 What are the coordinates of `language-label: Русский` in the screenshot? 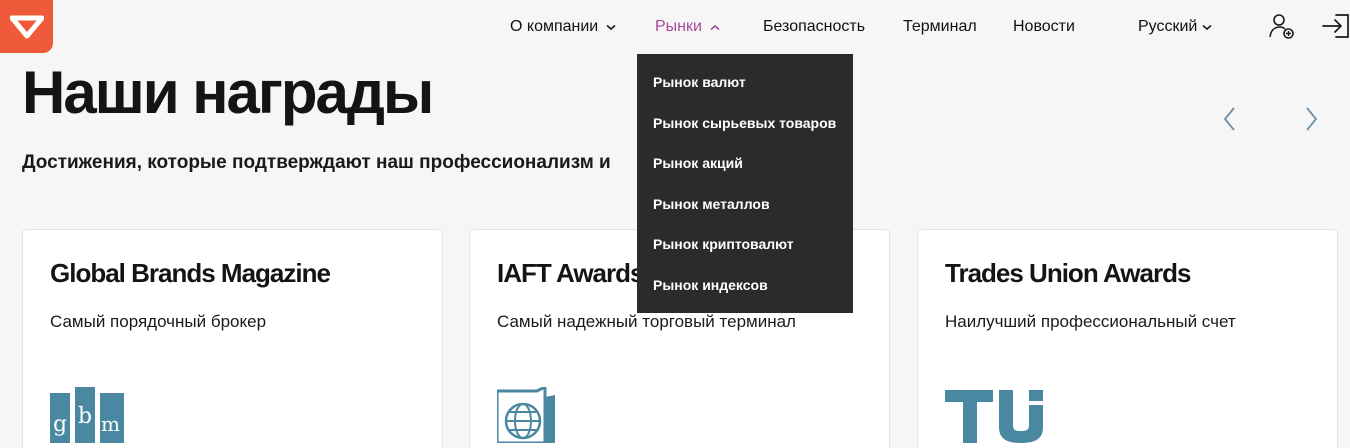 It's located at (1168, 26).